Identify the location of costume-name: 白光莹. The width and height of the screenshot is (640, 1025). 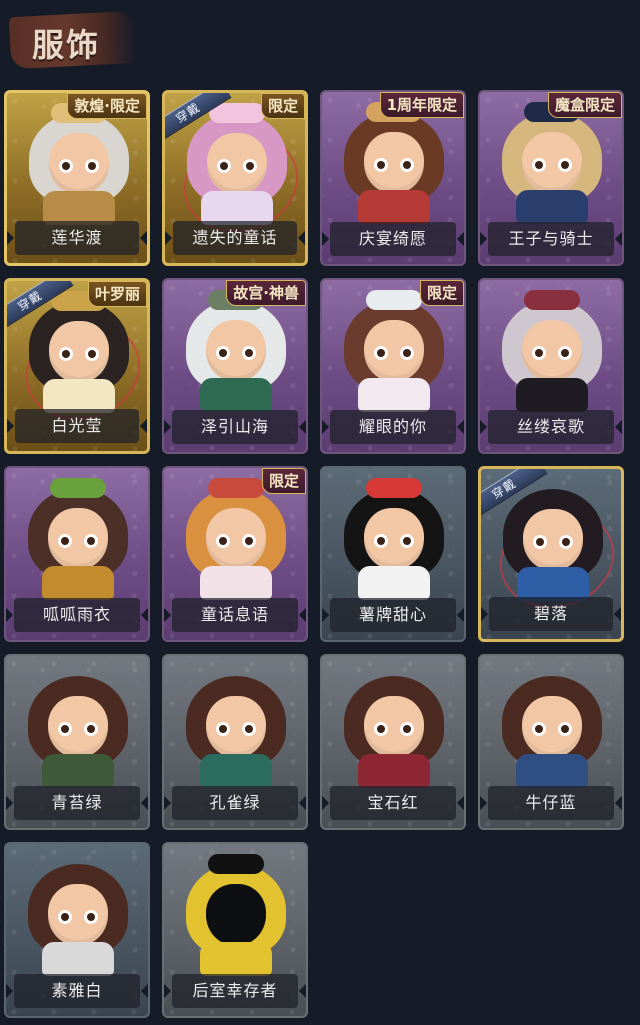
(77, 426).